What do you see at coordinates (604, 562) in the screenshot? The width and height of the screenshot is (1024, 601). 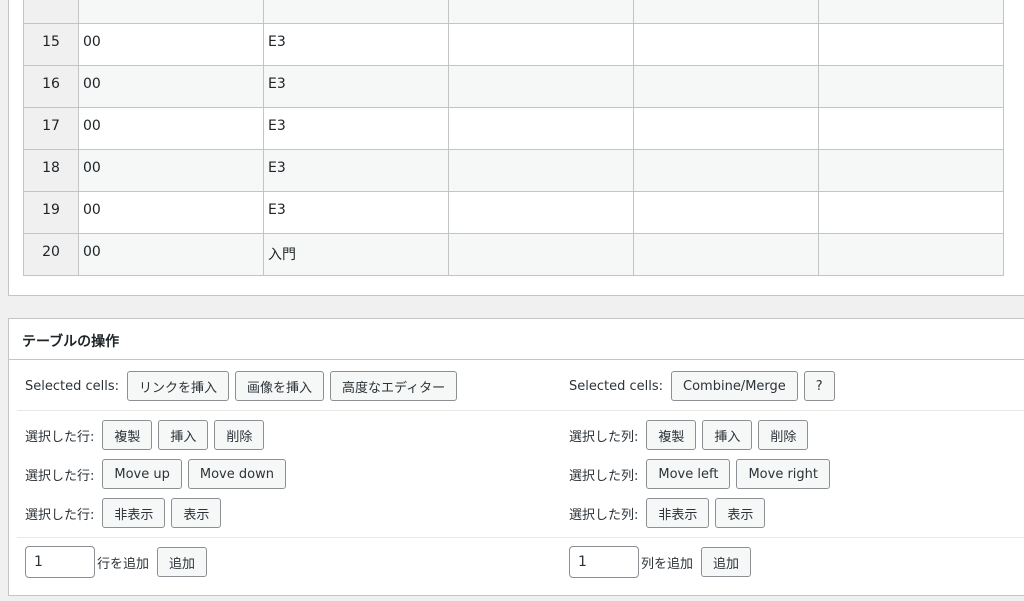 I see `add-cols-count-input` at bounding box center [604, 562].